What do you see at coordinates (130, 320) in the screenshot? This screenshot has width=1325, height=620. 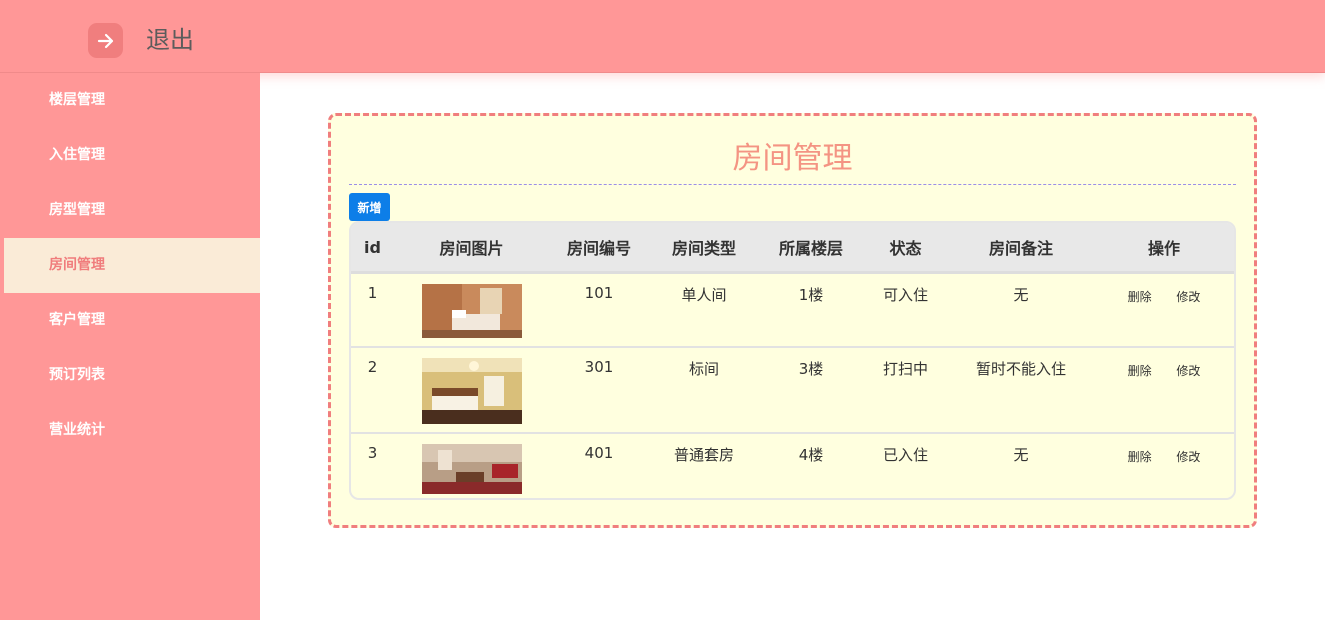 I see `sidebar-item-customer-management: 客户管理` at bounding box center [130, 320].